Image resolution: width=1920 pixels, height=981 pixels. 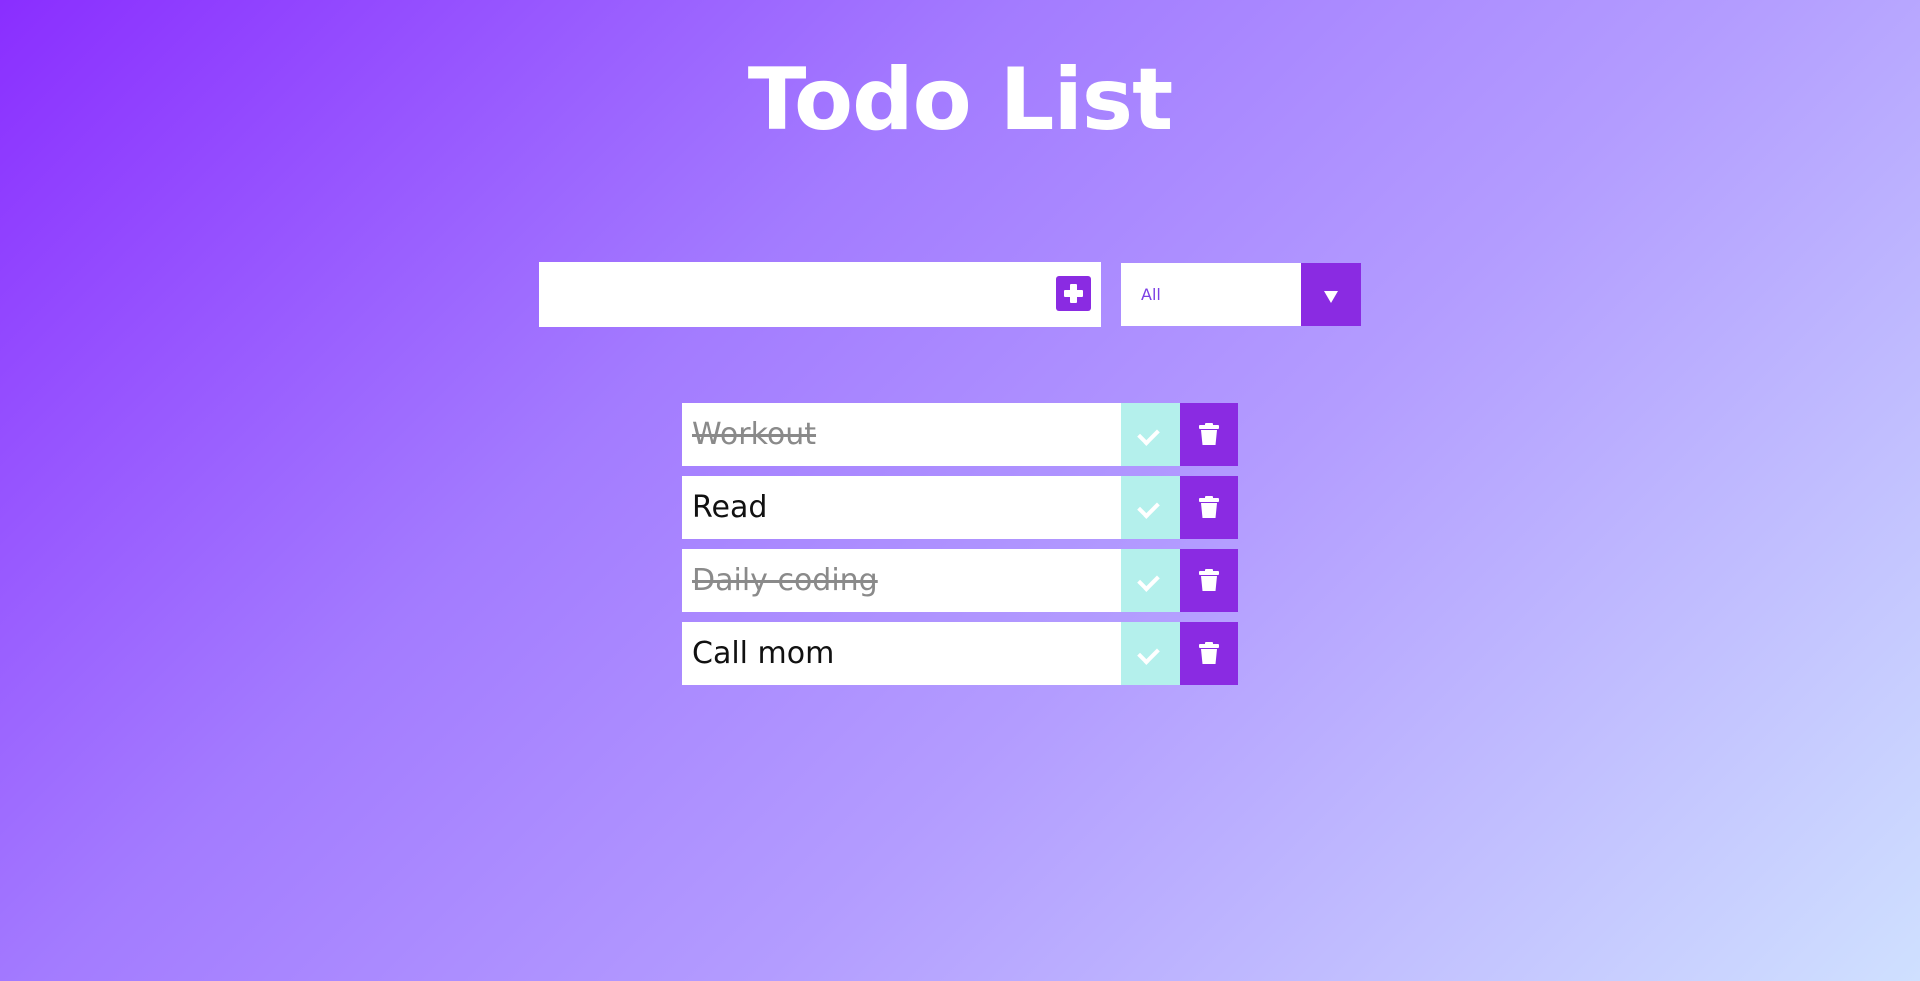 I want to click on todo-text: Workout, so click(x=754, y=434).